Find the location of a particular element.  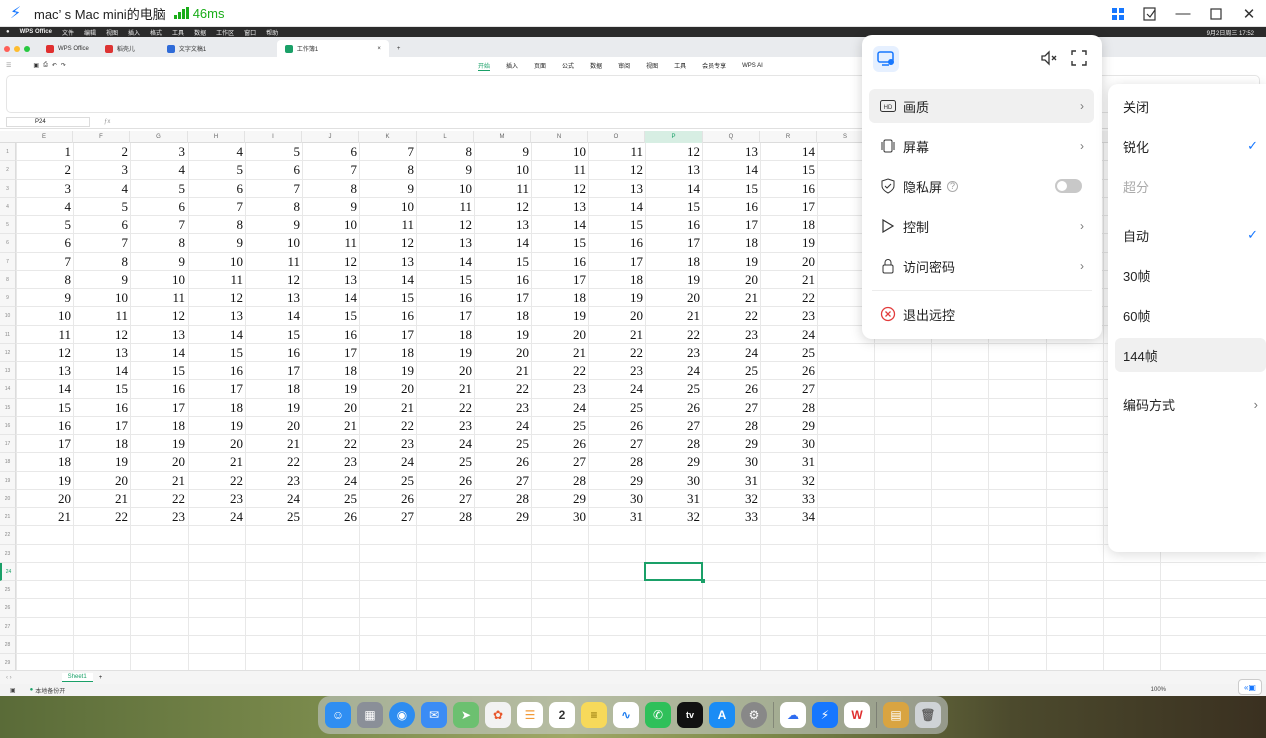

table-cell: 12 is located at coordinates (329, 262).